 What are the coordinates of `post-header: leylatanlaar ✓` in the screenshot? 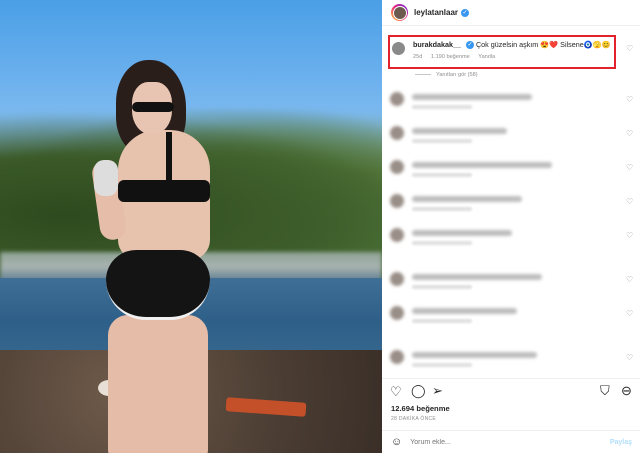 It's located at (511, 13).